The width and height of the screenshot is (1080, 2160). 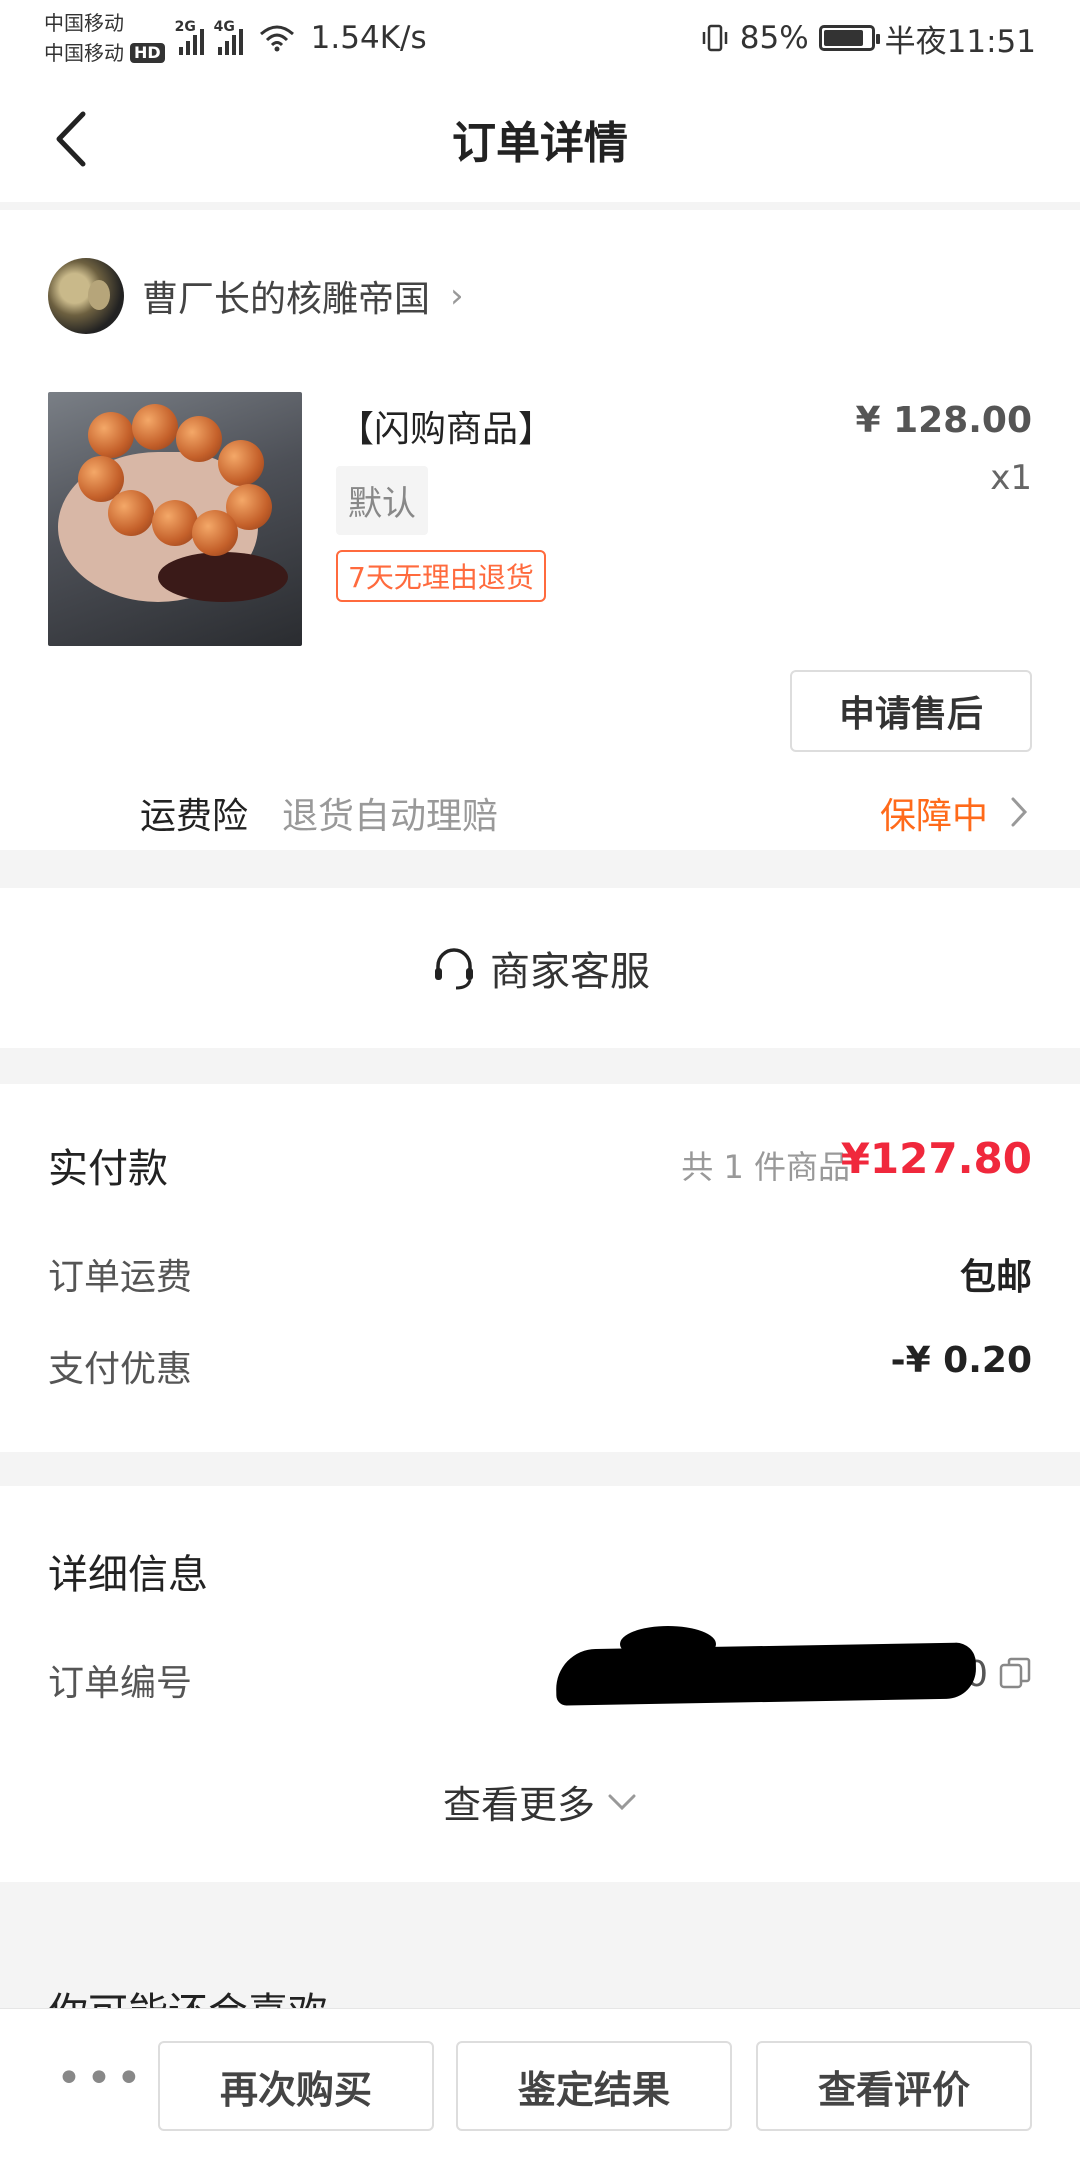 What do you see at coordinates (120, 1277) in the screenshot?
I see `shipping-fee-label: 订单运费` at bounding box center [120, 1277].